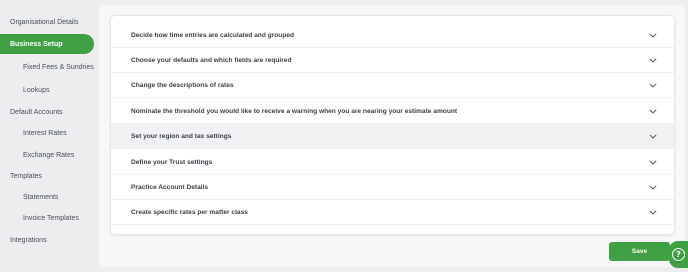  Describe the element at coordinates (36, 44) in the screenshot. I see `sidebar-item-label: Business Setup` at that location.